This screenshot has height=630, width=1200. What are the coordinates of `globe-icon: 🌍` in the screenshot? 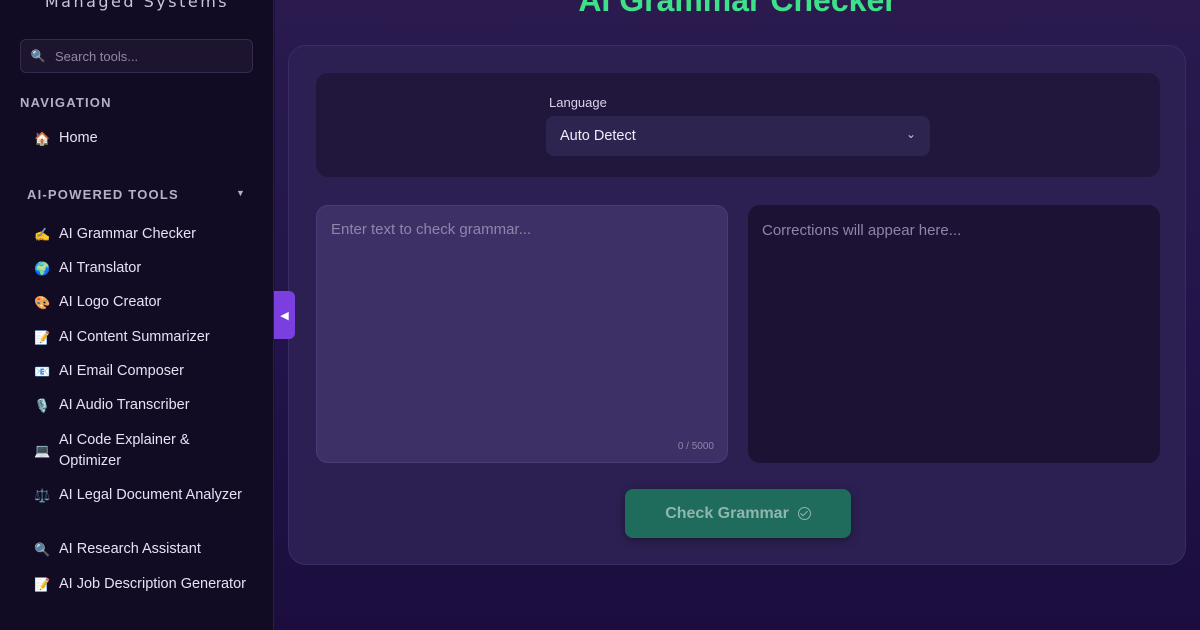 It's located at (42, 268).